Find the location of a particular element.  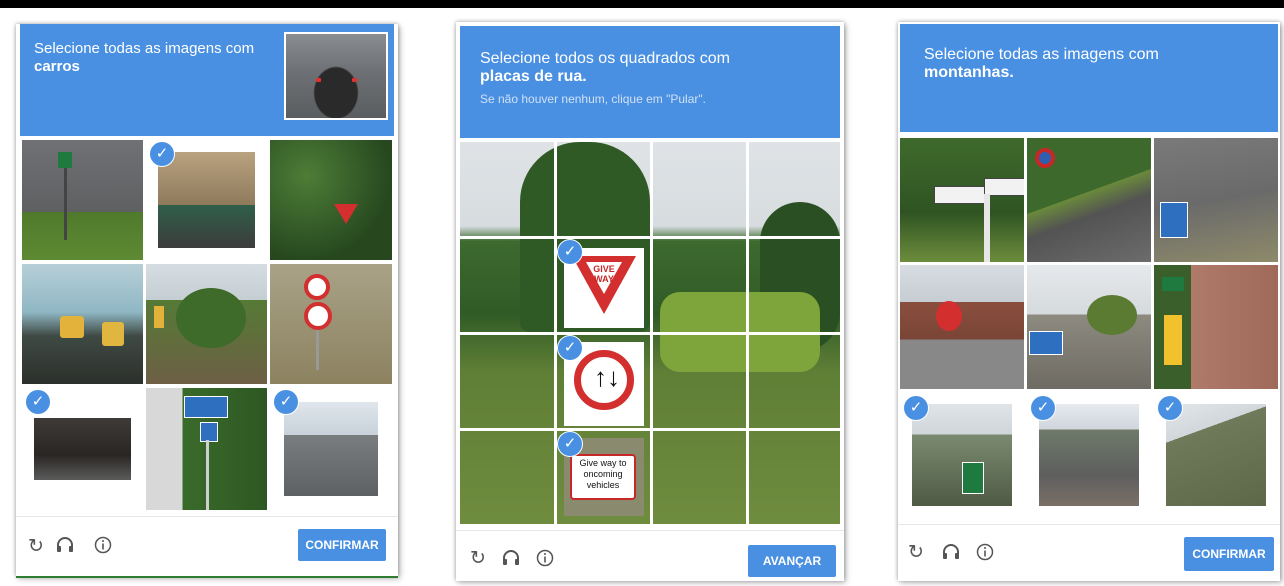

prompt-subtext: Se não houver nenhum, clique em "Pular". is located at coordinates (593, 99).